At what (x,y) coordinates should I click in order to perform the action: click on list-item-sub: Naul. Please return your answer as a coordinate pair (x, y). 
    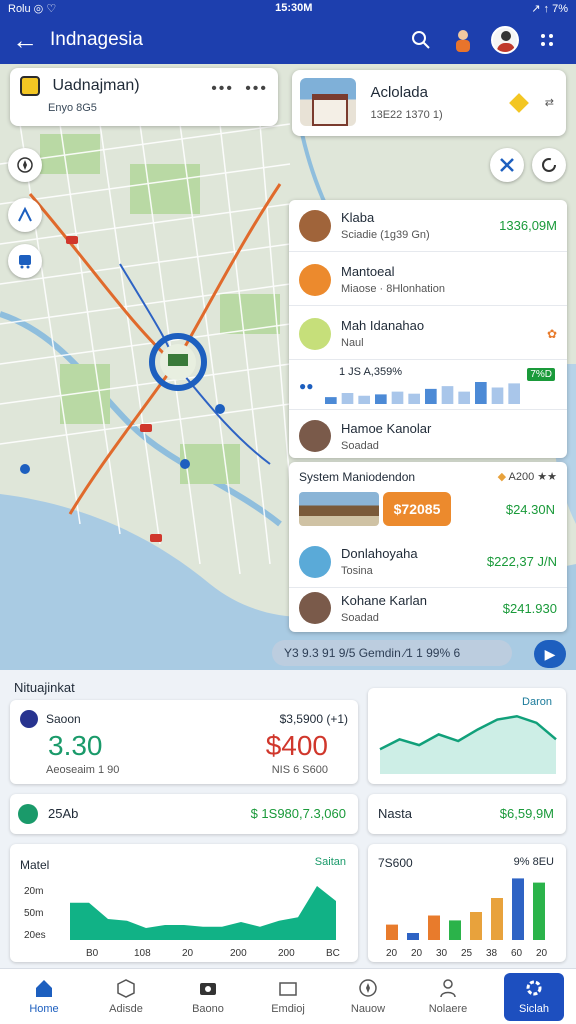
    Looking at the image, I should click on (352, 343).